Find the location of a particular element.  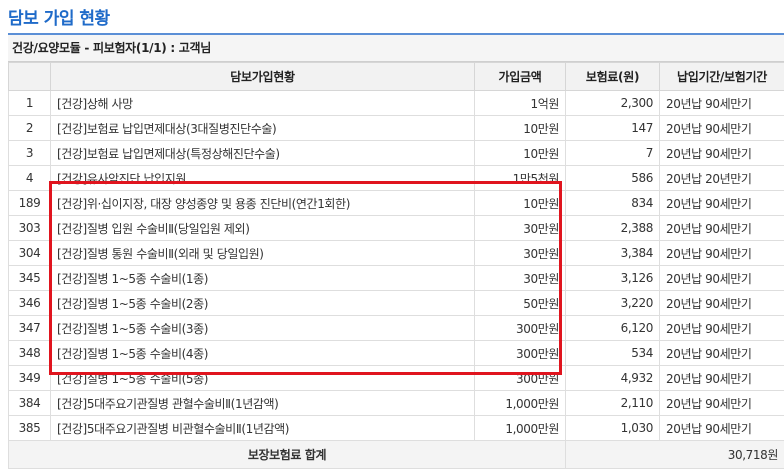

col-header-coverage: 담보가입현황 is located at coordinates (263, 77).